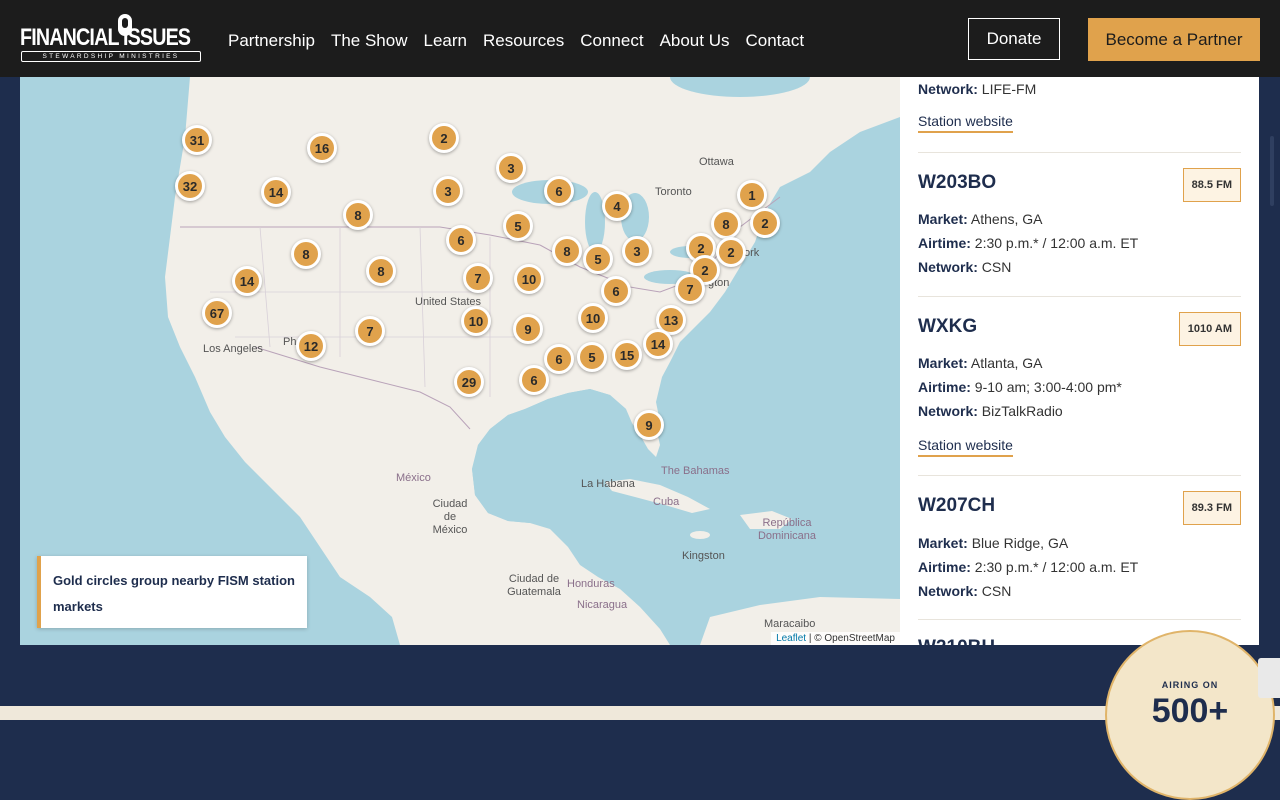  Describe the element at coordinates (450, 517) in the screenshot. I see `map-label-ciudad-de-mexico: Ciudad de México` at that location.